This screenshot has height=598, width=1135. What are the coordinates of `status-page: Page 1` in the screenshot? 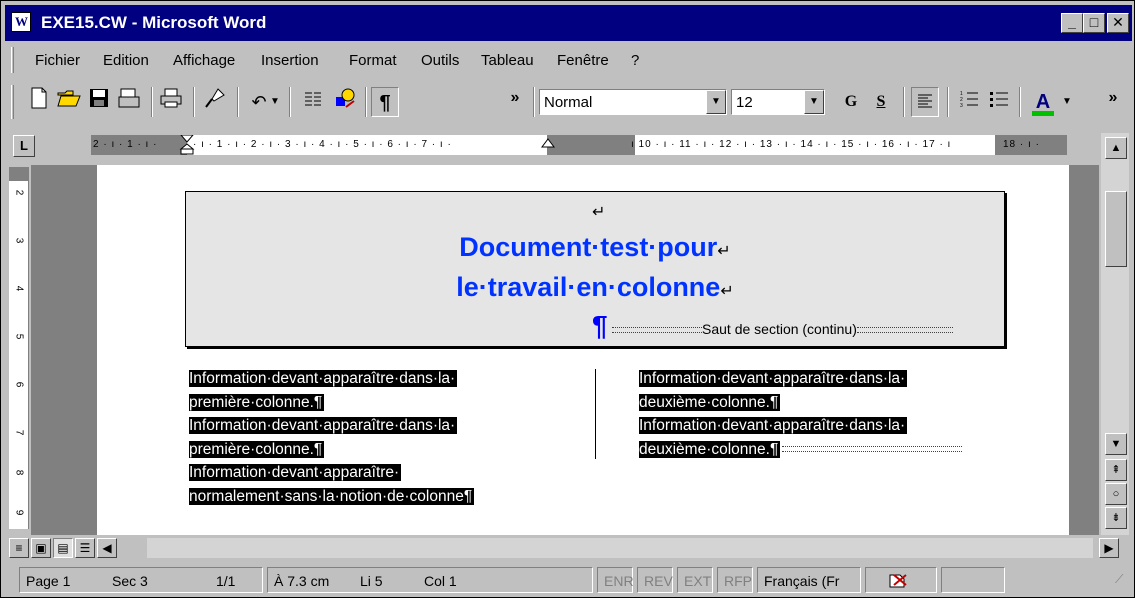 It's located at (48, 581).